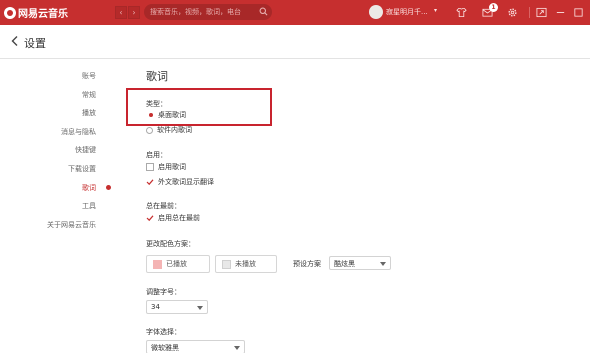 This screenshot has width=590, height=353. I want to click on checkbox-always-on-top: 启用总在最前, so click(173, 218).